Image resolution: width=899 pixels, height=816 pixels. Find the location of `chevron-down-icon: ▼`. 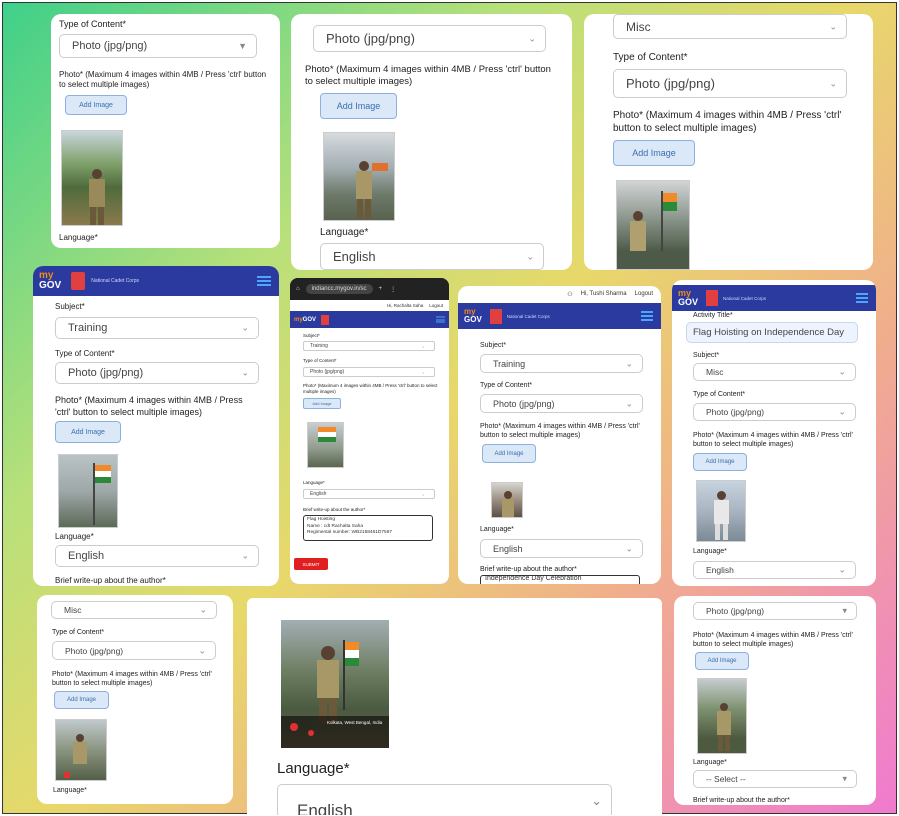

chevron-down-icon: ▼ is located at coordinates (242, 46).